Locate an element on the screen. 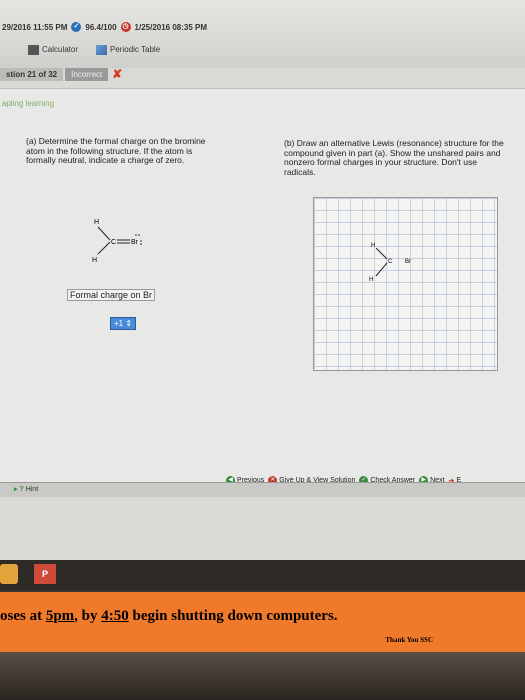 The width and height of the screenshot is (525, 700). formal-charge-stepper: +1 ⇕ is located at coordinates (123, 323).